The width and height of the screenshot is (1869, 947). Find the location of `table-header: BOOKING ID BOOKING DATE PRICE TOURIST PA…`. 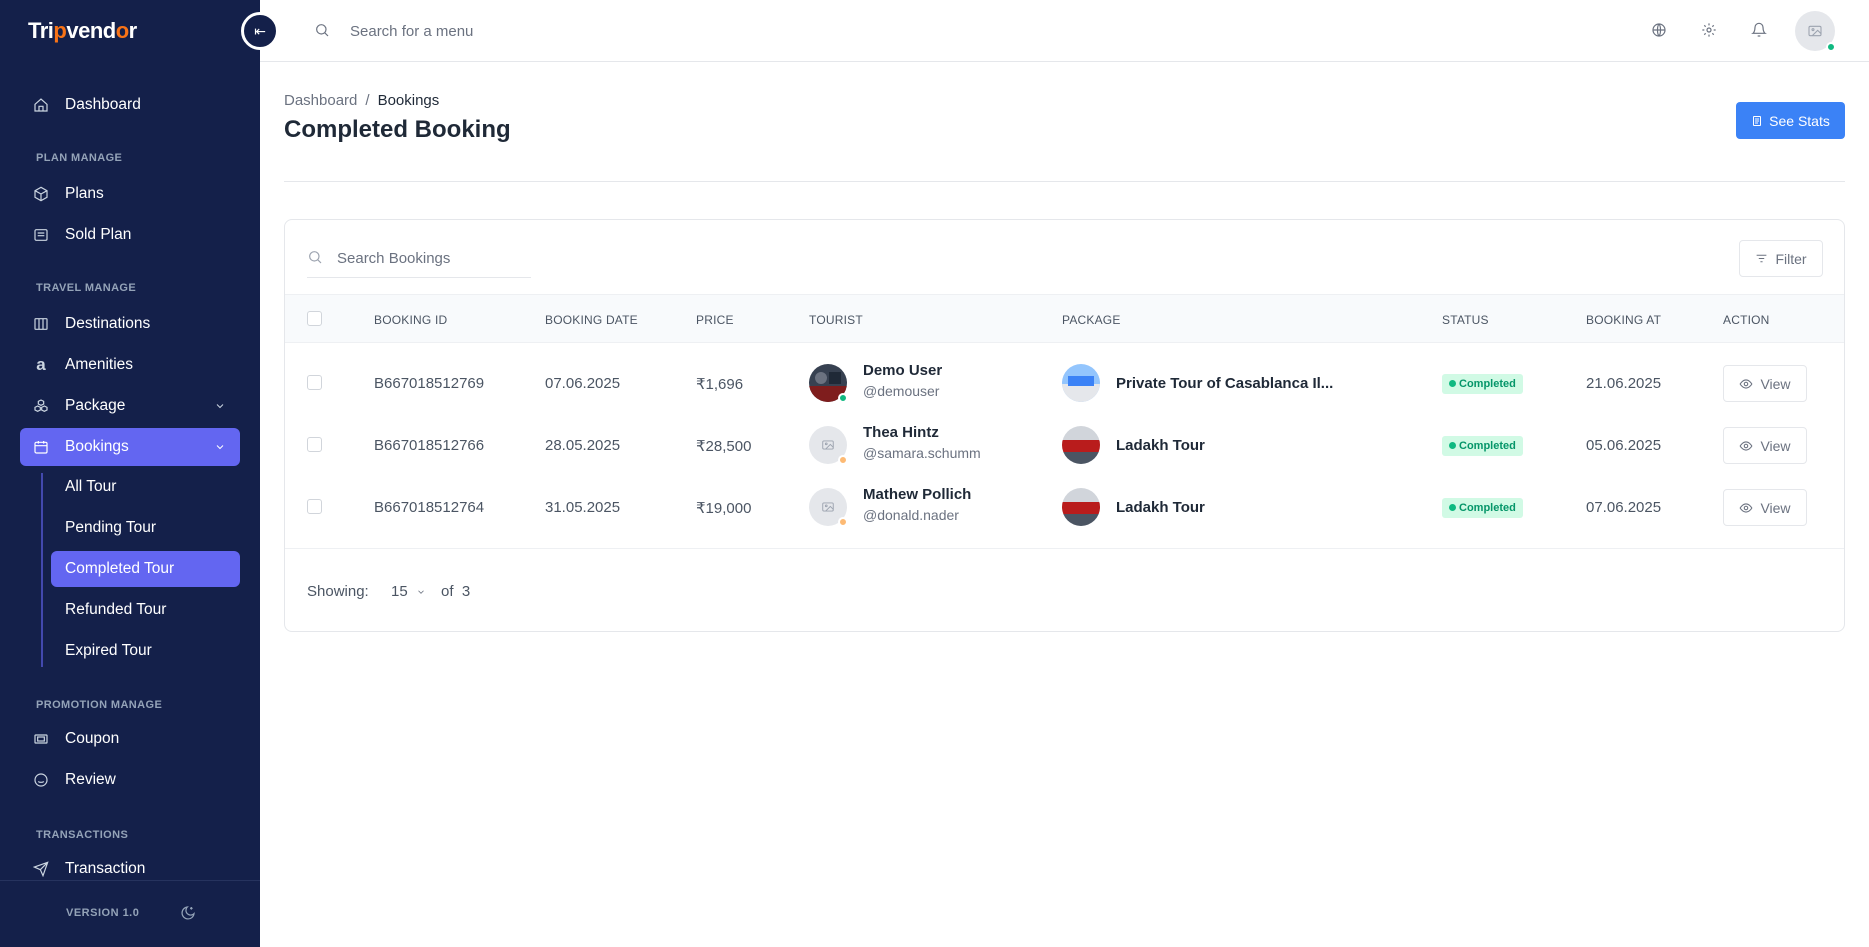

table-header: BOOKING ID BOOKING DATE PRICE TOURIST PA… is located at coordinates (1064, 318).